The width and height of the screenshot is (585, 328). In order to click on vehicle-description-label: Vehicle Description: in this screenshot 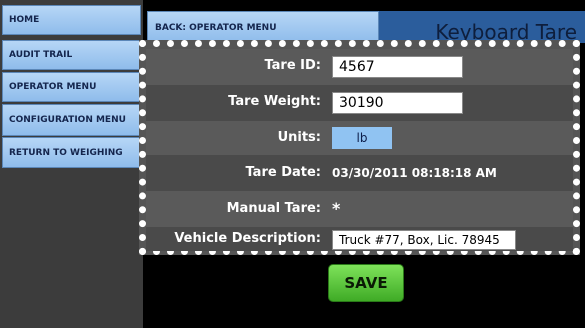, I will do `click(247, 238)`.